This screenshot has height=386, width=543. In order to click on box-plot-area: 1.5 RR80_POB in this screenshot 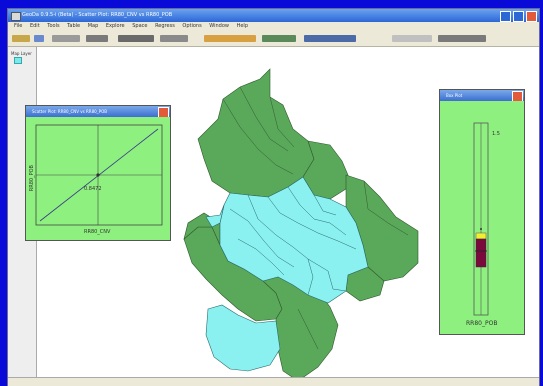, I will do `click(482, 217)`.